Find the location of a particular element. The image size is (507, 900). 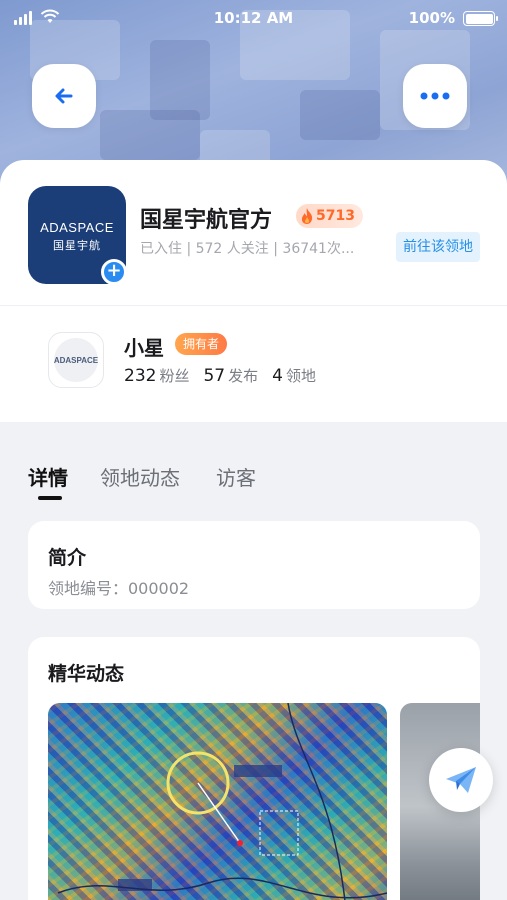

owner-badge: 拥有者 is located at coordinates (201, 344).